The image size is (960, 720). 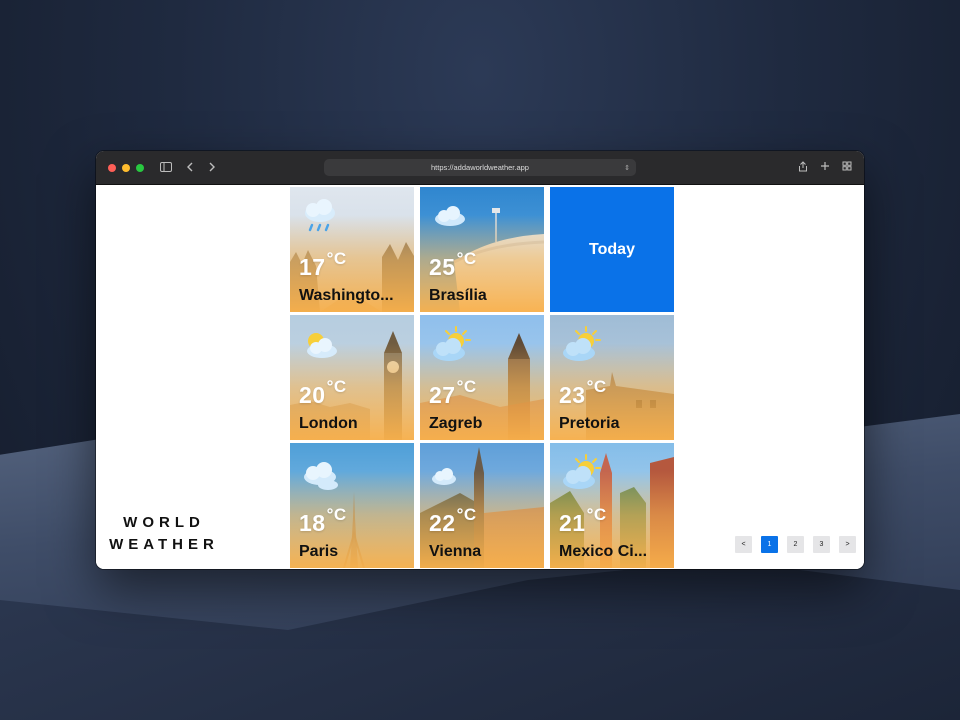 I want to click on logo-line-2: WEATHER, so click(x=164, y=544).